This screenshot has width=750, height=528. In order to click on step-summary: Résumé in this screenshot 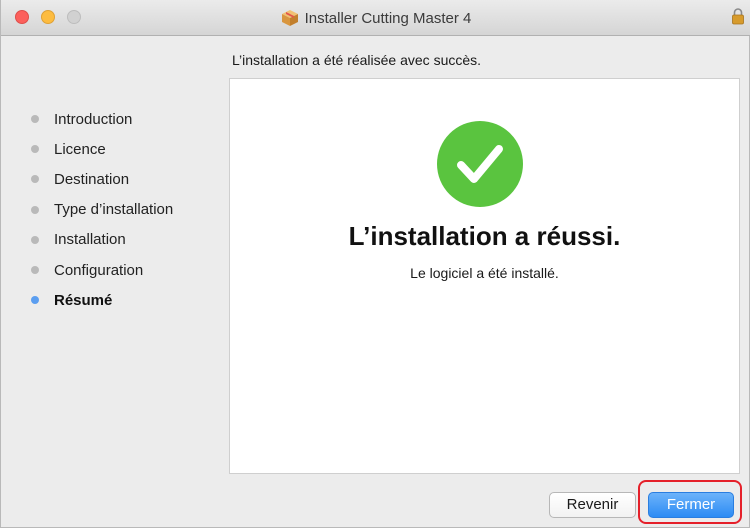, I will do `click(126, 300)`.